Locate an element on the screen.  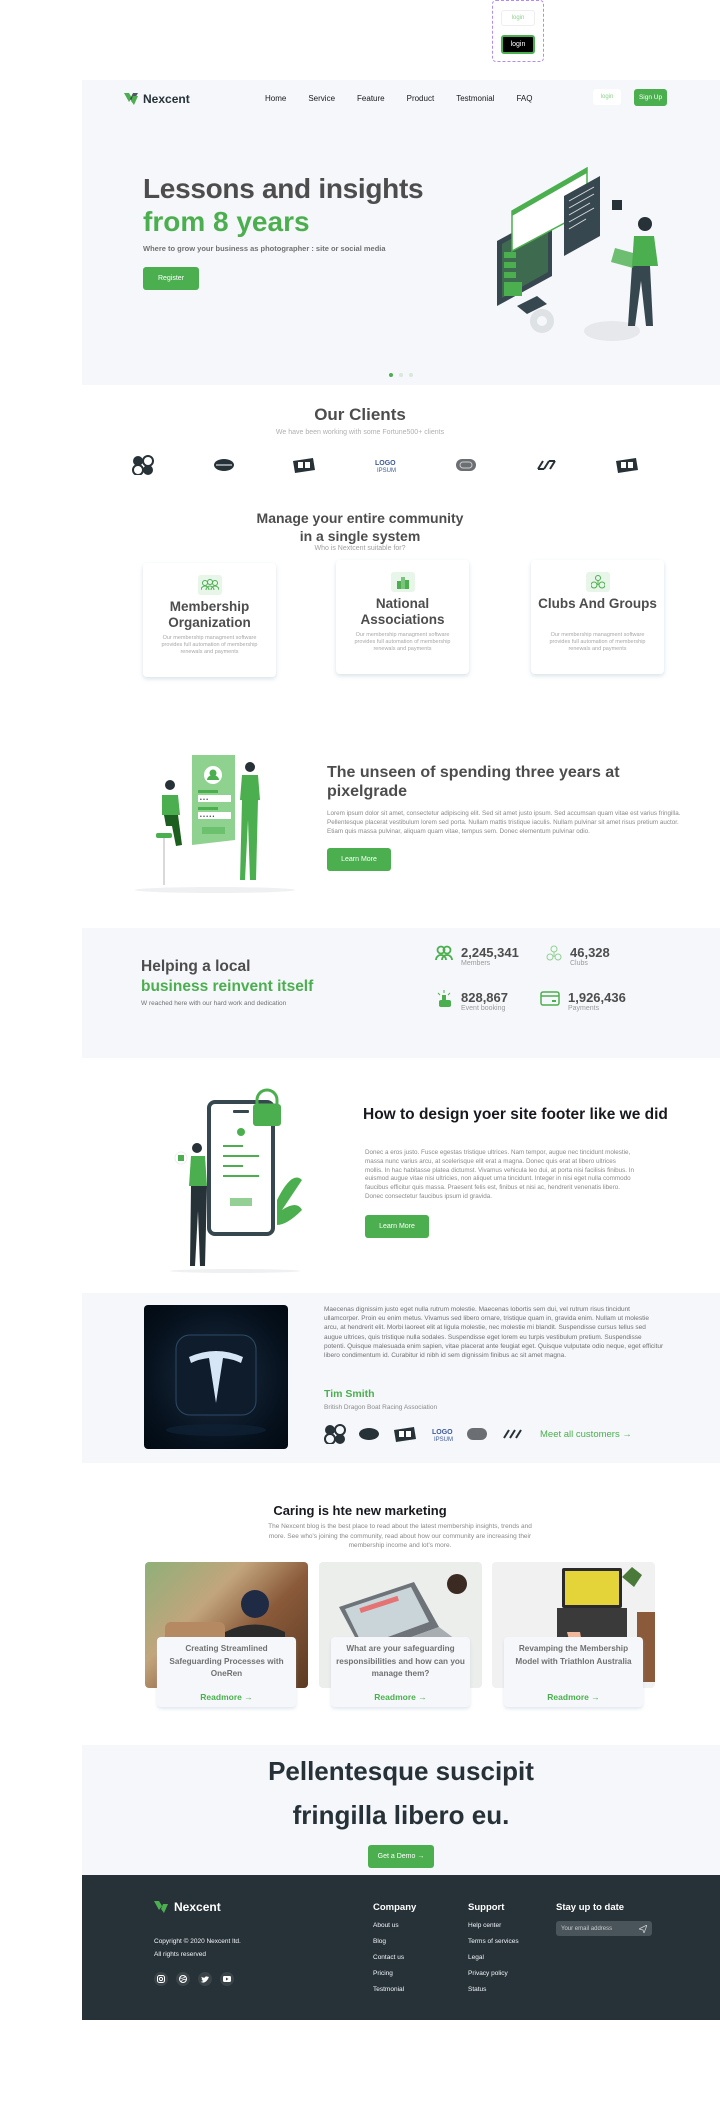
footer-brand: Nexcent is located at coordinates (187, 1907).